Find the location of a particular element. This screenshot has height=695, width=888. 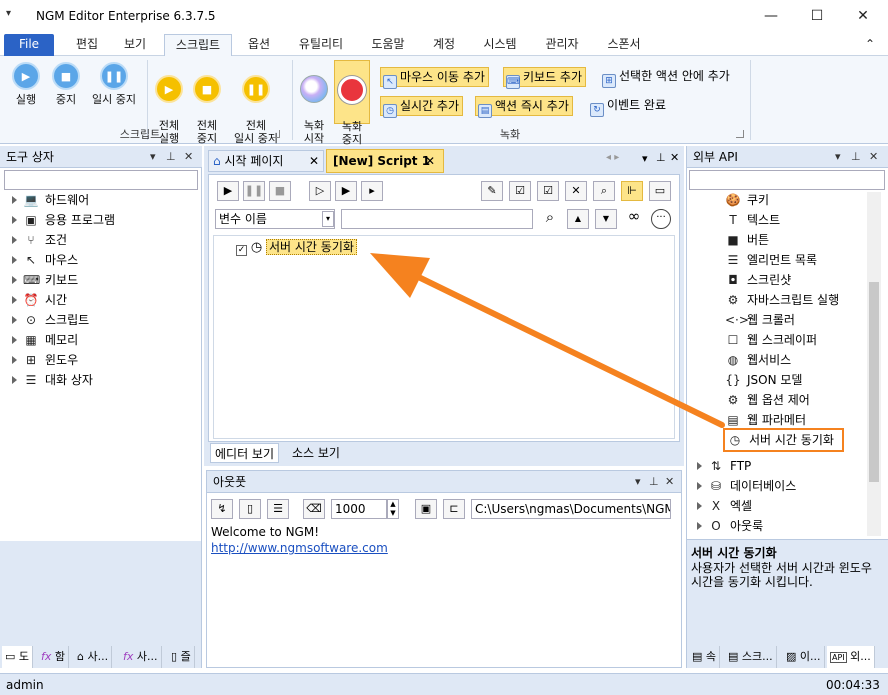

api-item: ⚙ 자바스크립트 실행 is located at coordinates (782, 300).